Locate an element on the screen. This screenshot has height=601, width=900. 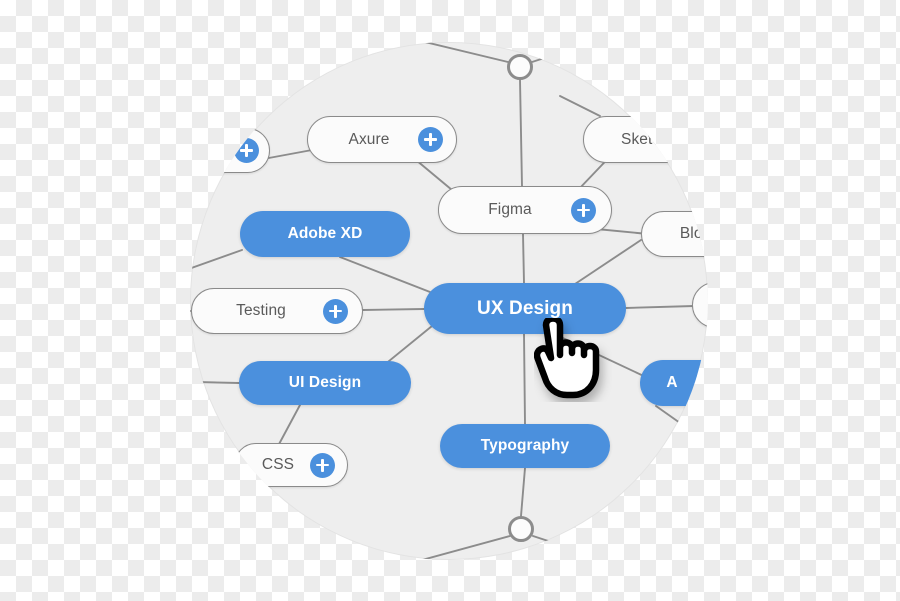
node-ui-design: UI Design is located at coordinates (325, 383).